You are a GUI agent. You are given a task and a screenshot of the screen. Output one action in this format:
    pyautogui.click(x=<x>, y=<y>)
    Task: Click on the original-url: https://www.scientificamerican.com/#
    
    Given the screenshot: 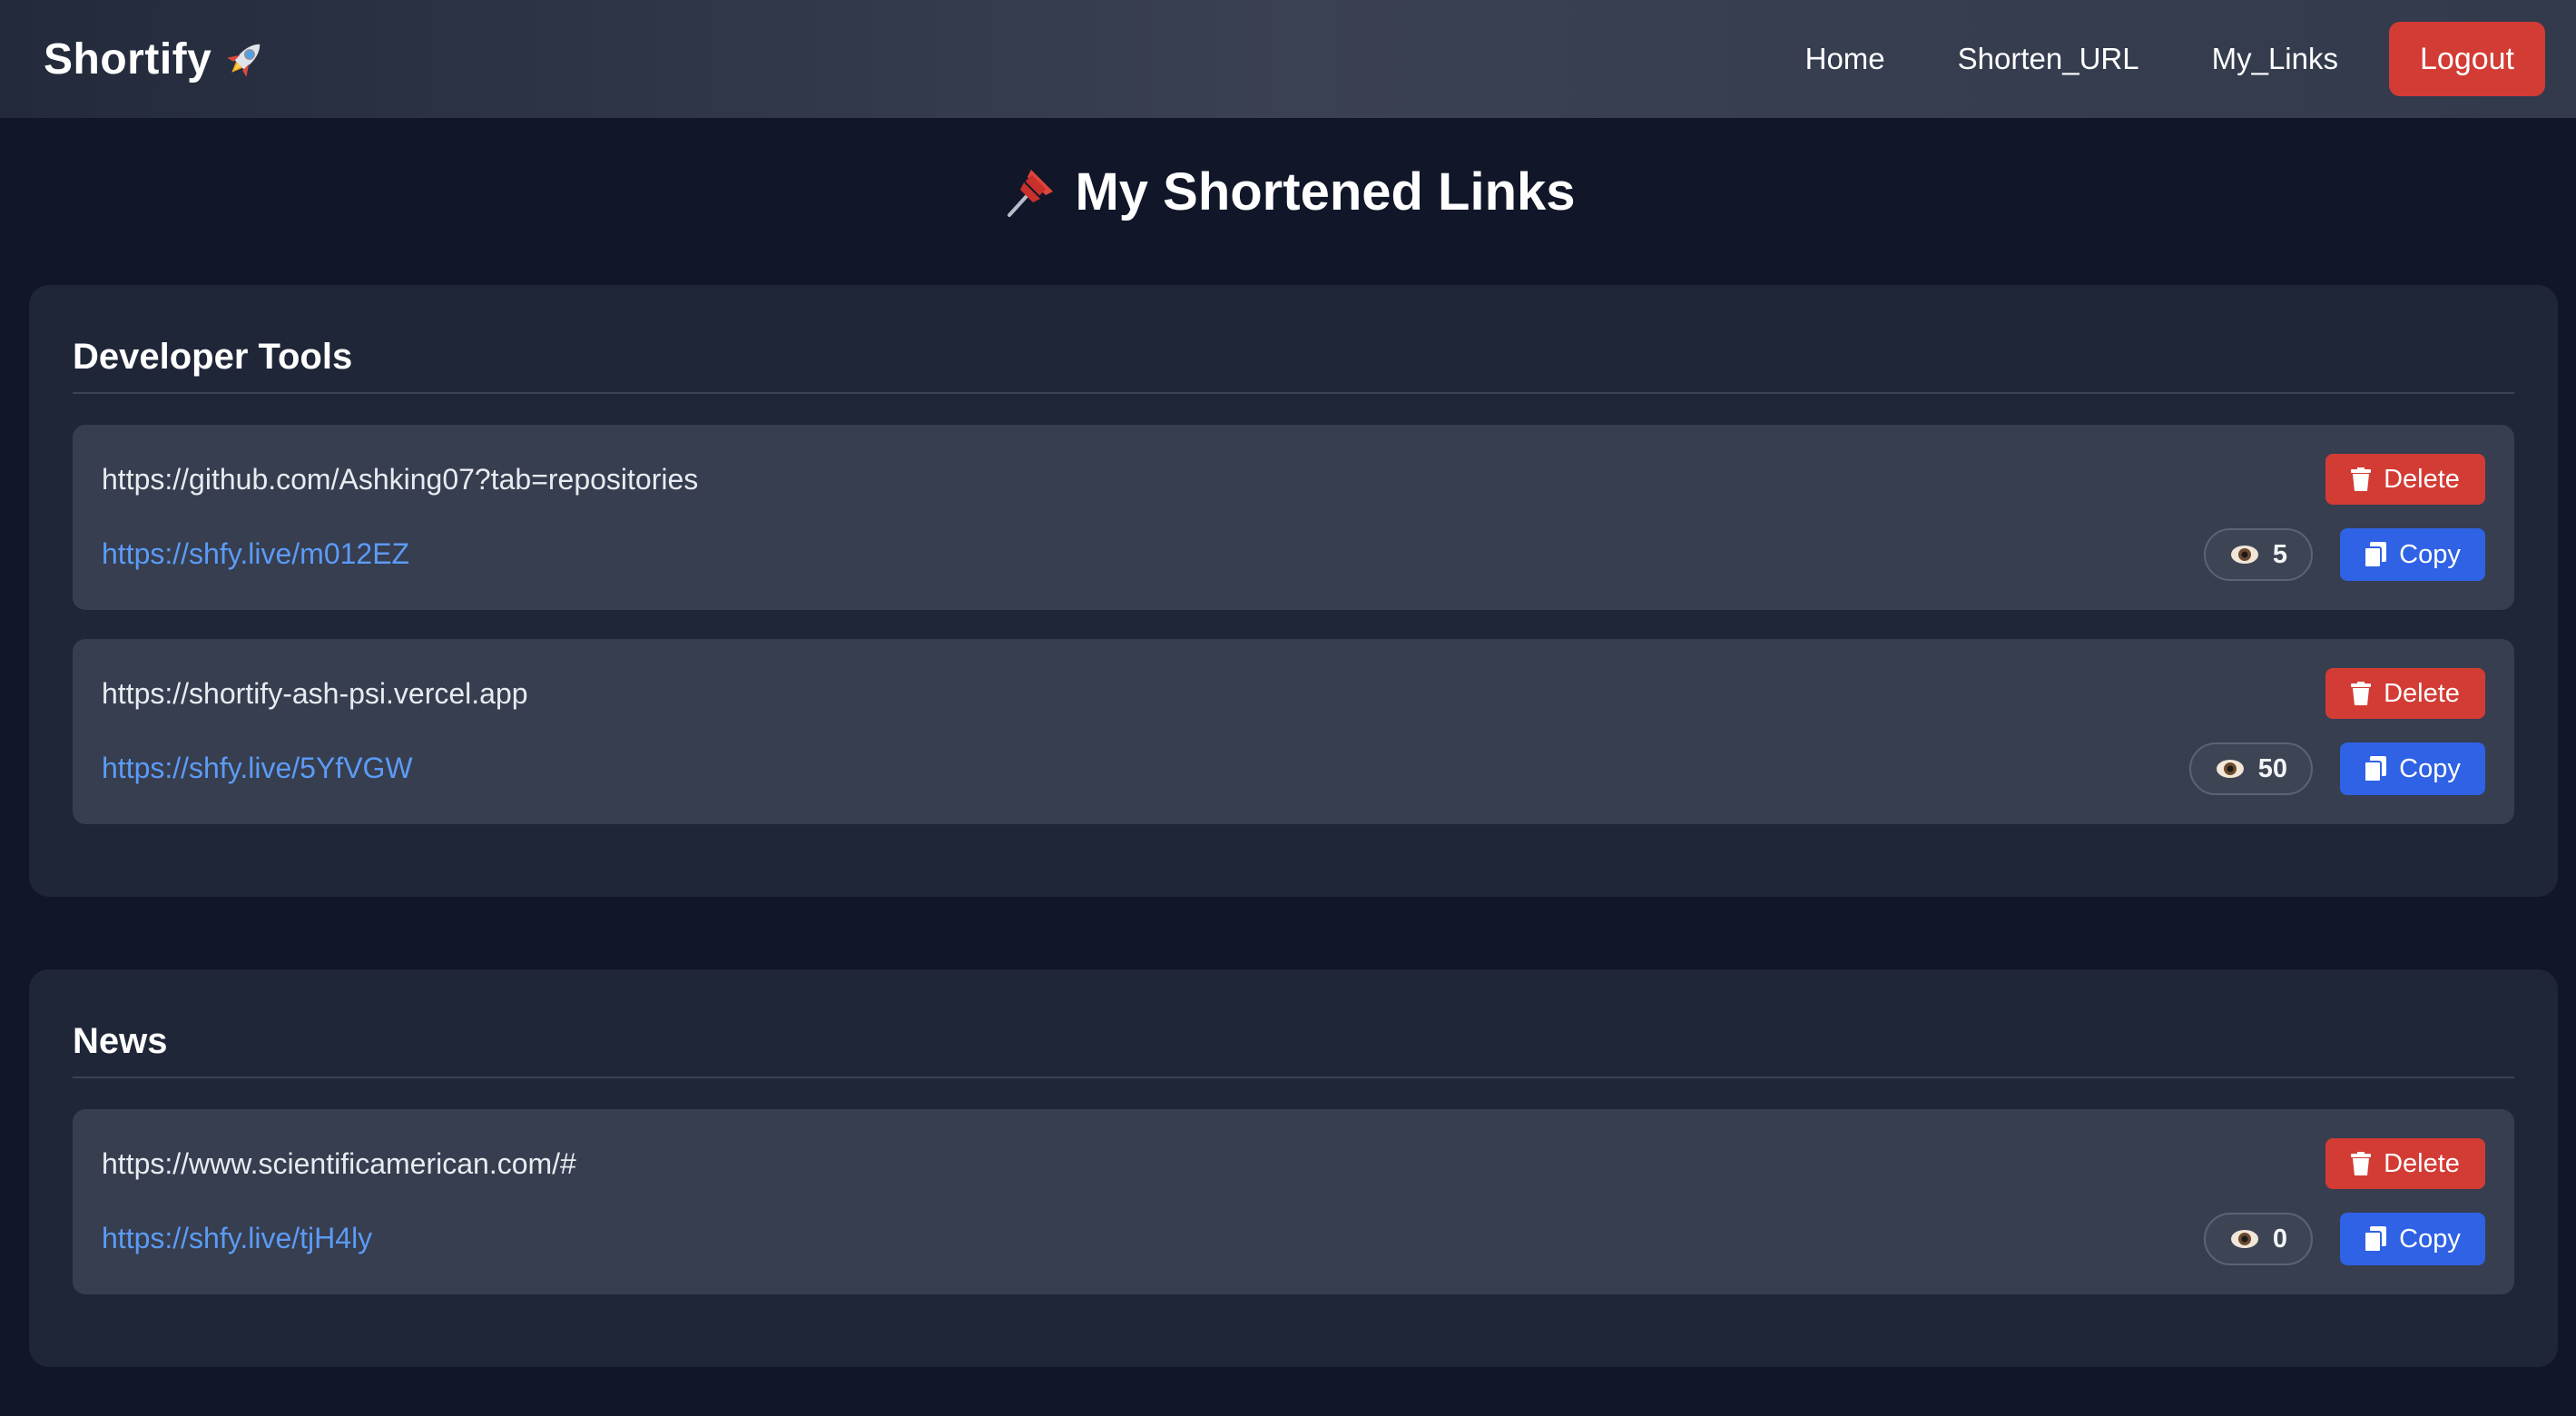 What is the action you would take?
    pyautogui.click(x=339, y=1163)
    